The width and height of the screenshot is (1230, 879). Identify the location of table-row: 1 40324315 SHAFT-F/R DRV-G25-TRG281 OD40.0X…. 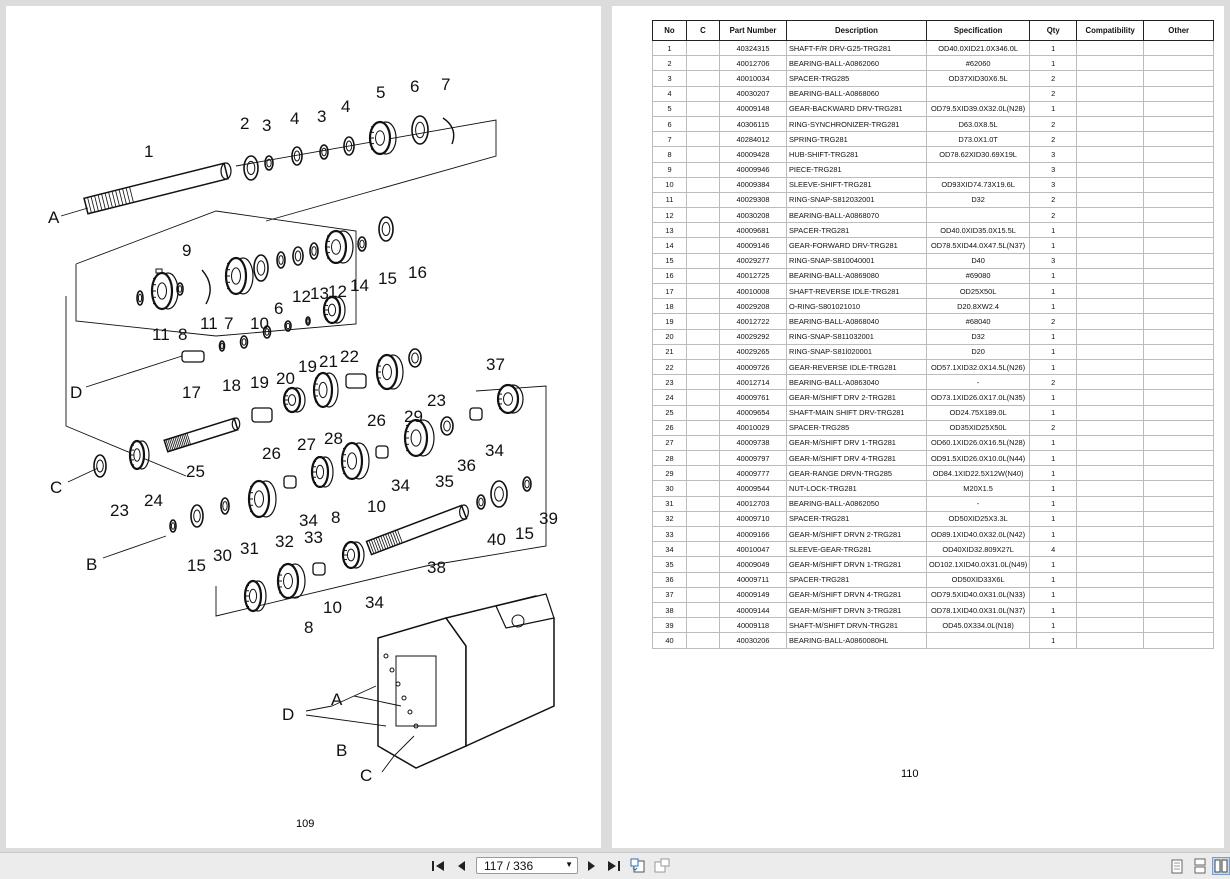
(933, 48).